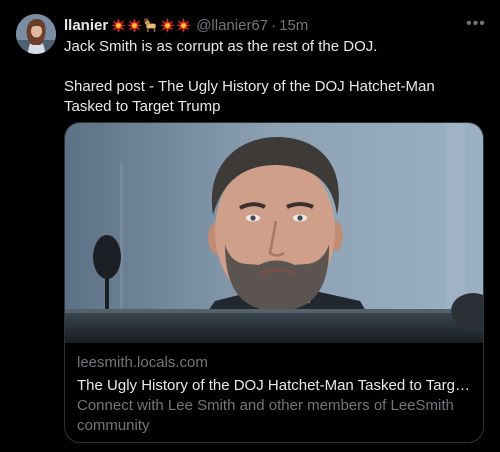 This screenshot has height=452, width=500. Describe the element at coordinates (275, 363) in the screenshot. I see `card-domain: leesmith.locals.com` at that location.